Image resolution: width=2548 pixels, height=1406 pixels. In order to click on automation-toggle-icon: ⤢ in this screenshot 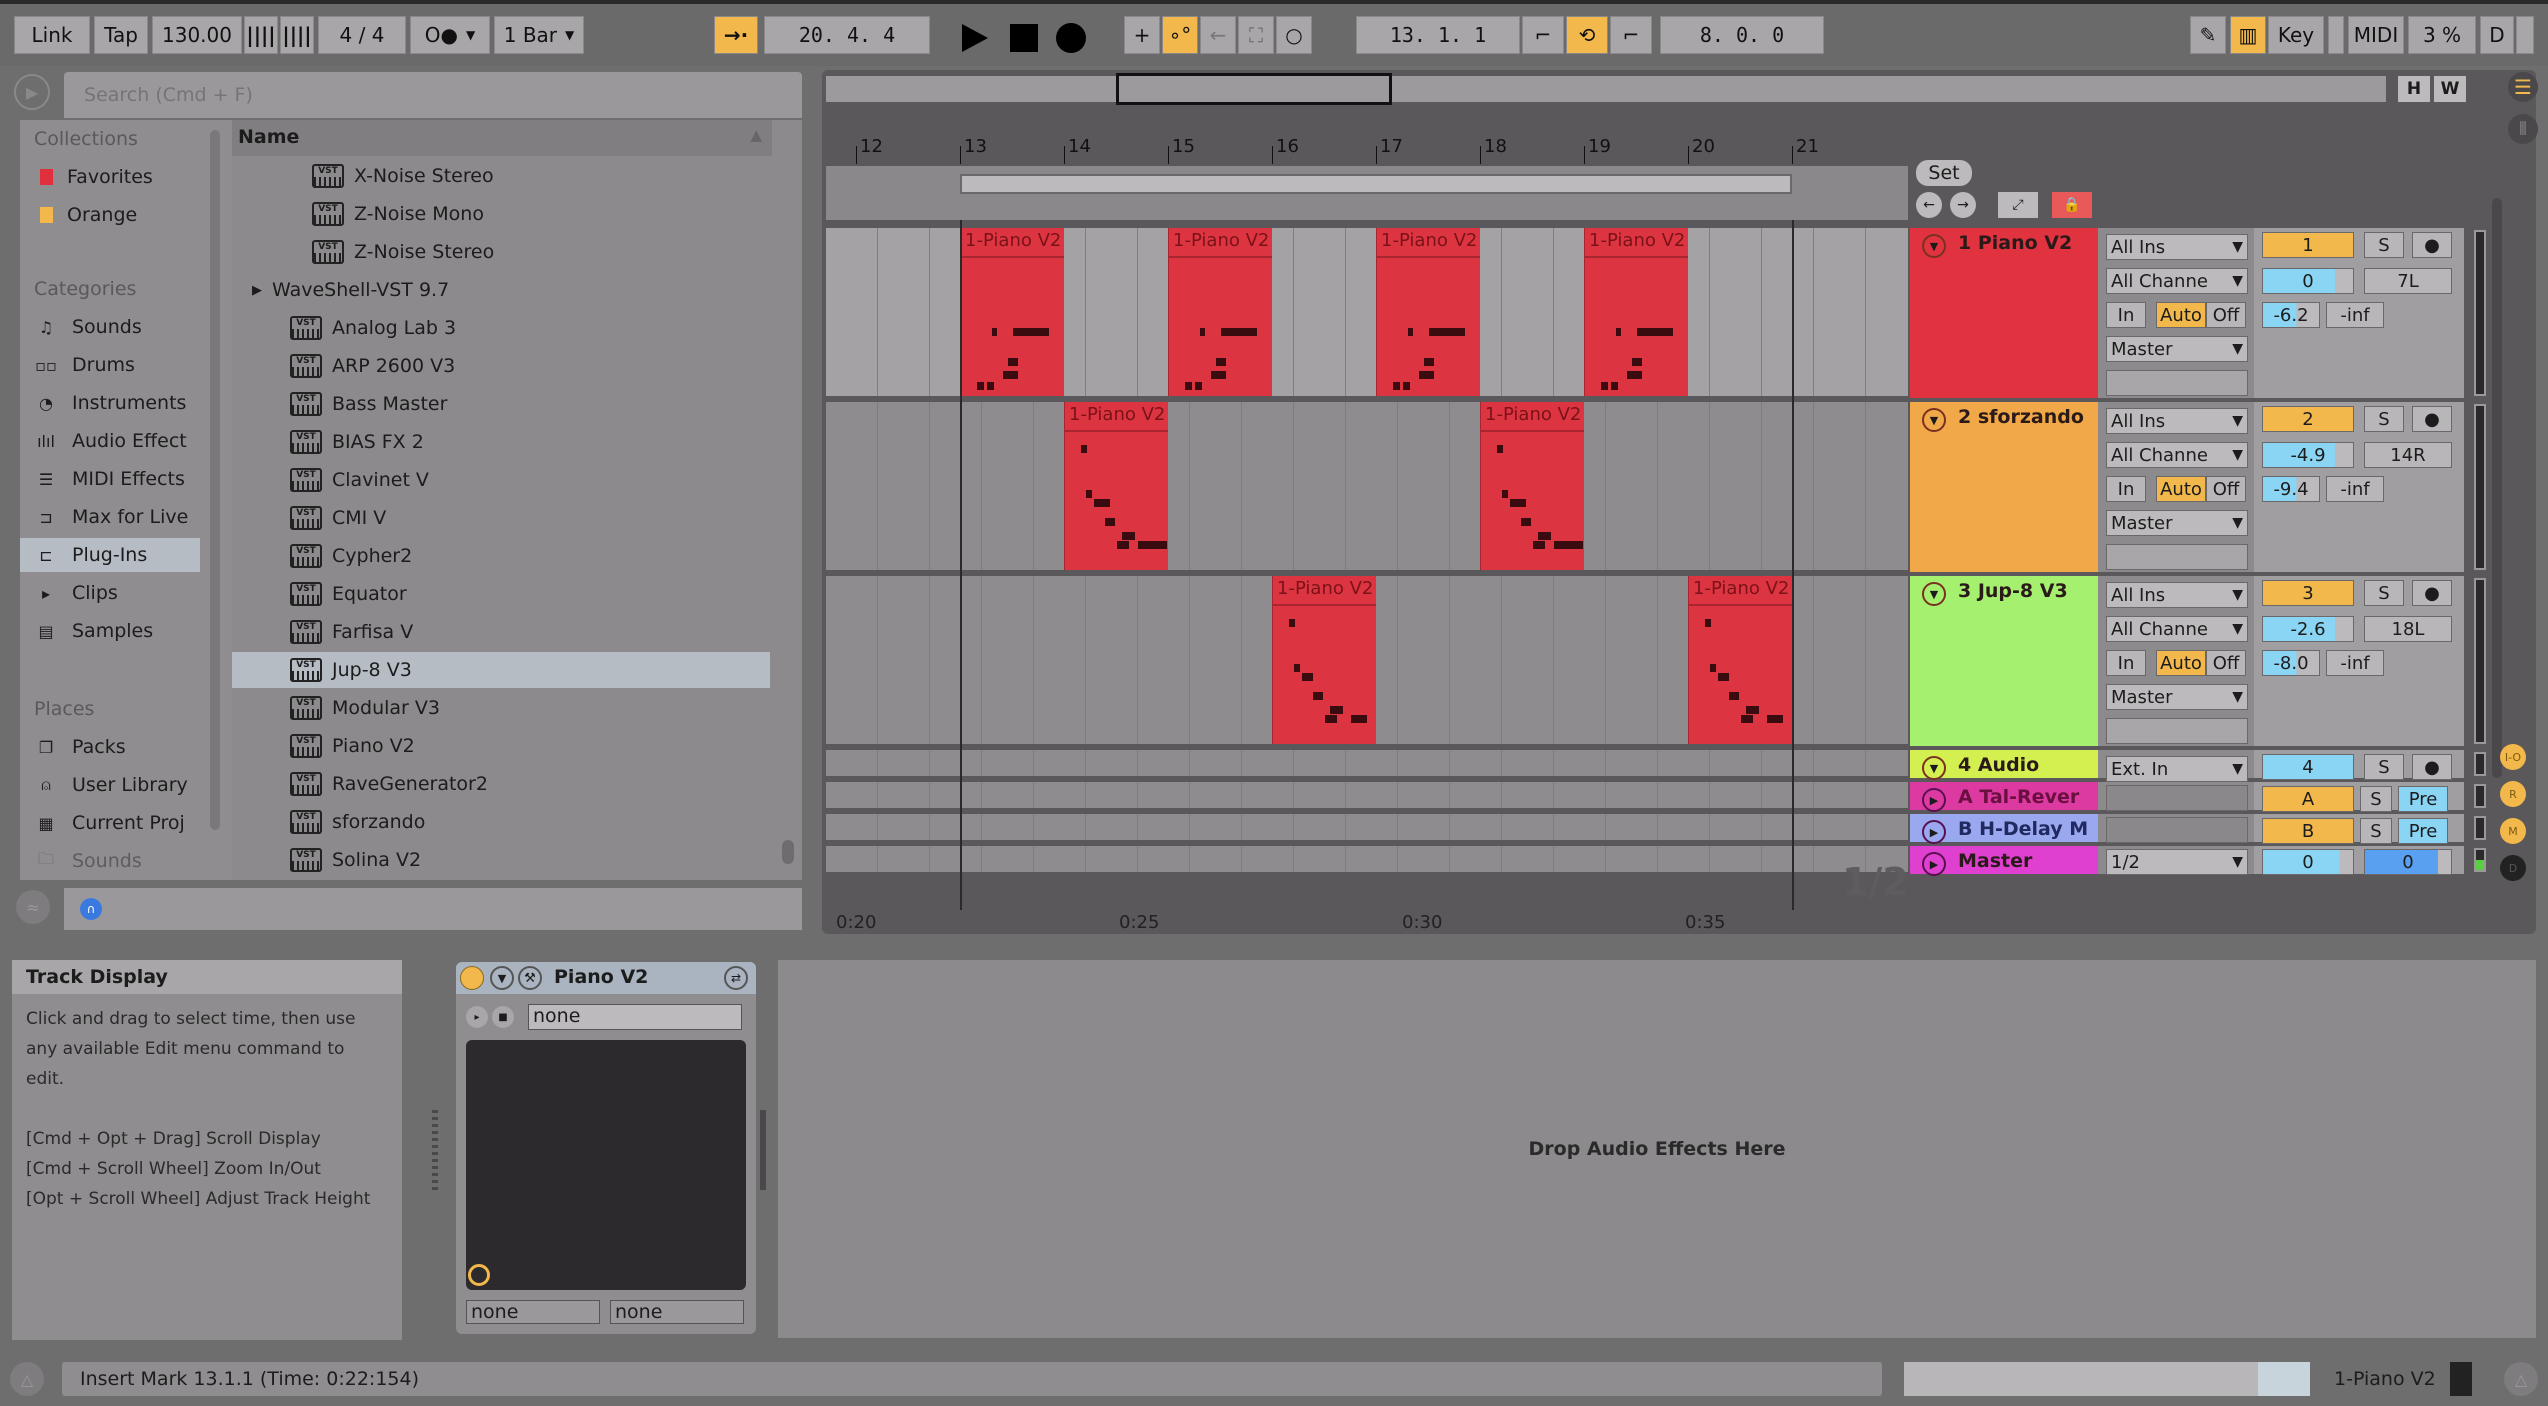, I will do `click(2018, 205)`.